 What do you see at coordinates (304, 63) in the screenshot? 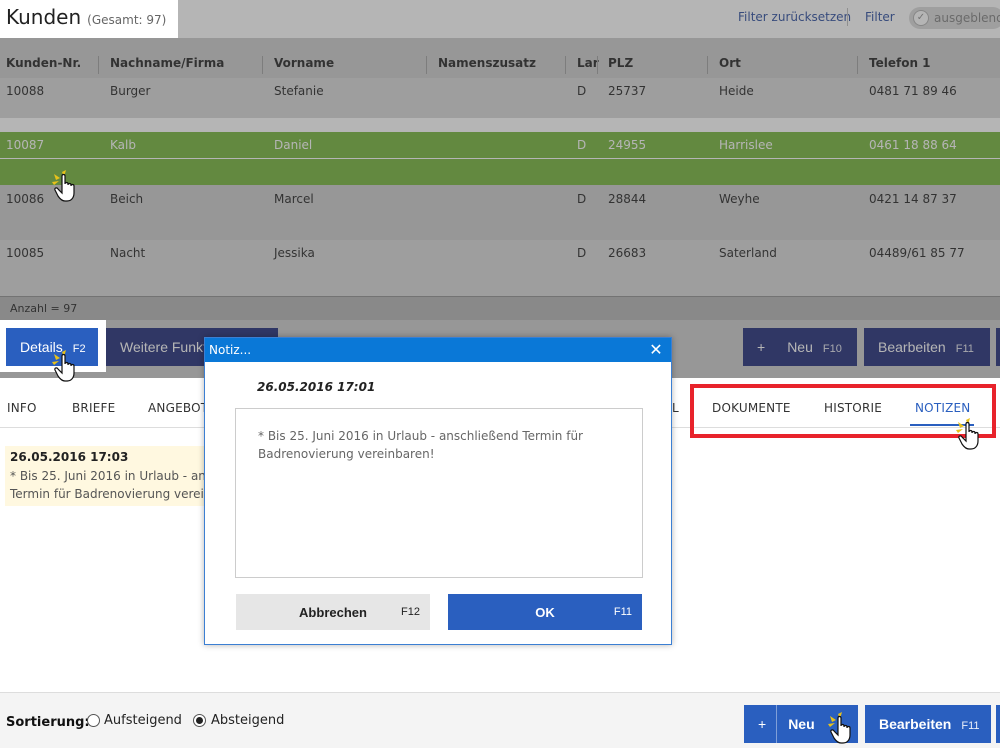
I see `col-header-vorname: Vorname` at bounding box center [304, 63].